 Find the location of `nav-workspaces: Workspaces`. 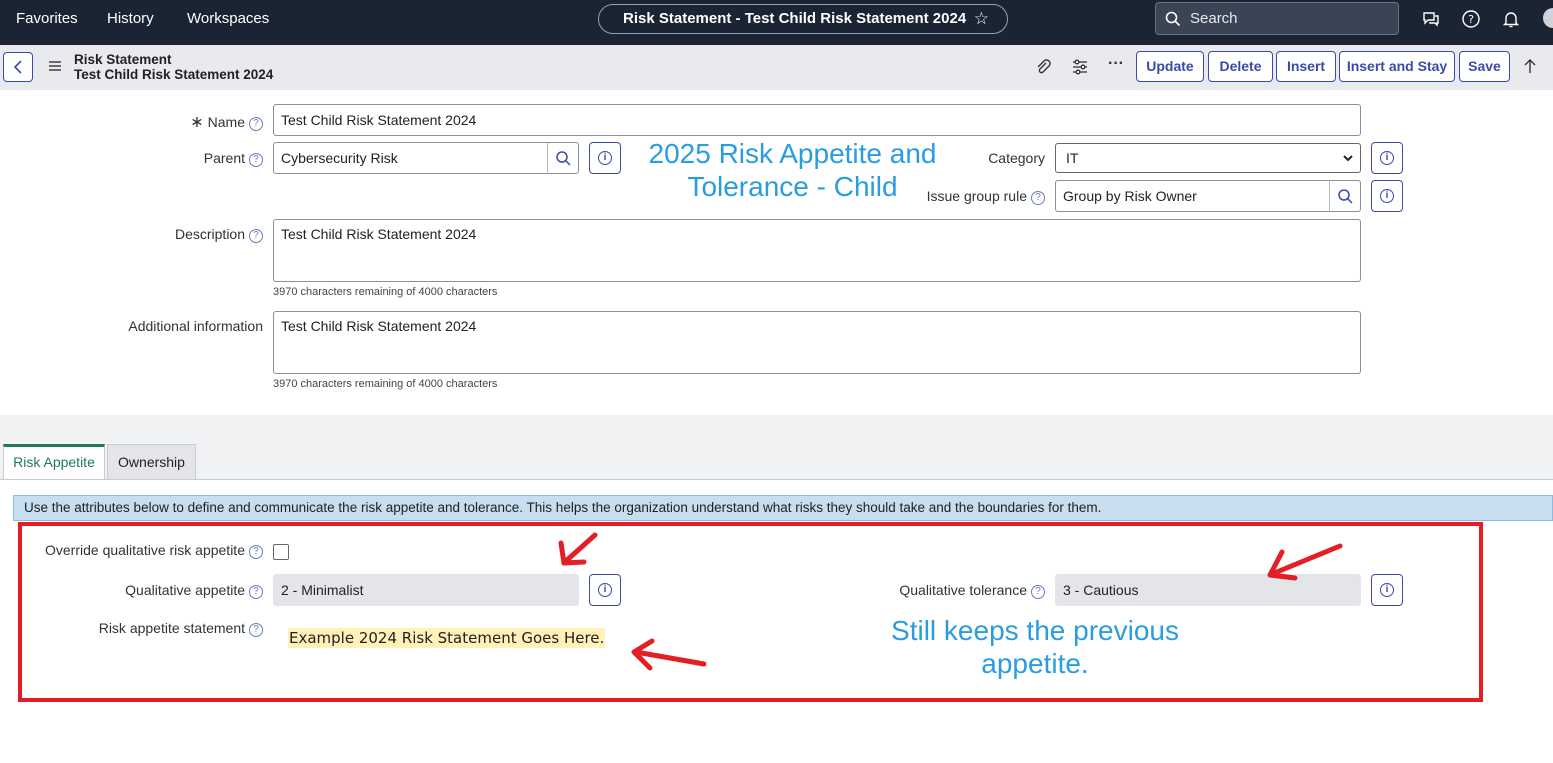

nav-workspaces: Workspaces is located at coordinates (228, 19).